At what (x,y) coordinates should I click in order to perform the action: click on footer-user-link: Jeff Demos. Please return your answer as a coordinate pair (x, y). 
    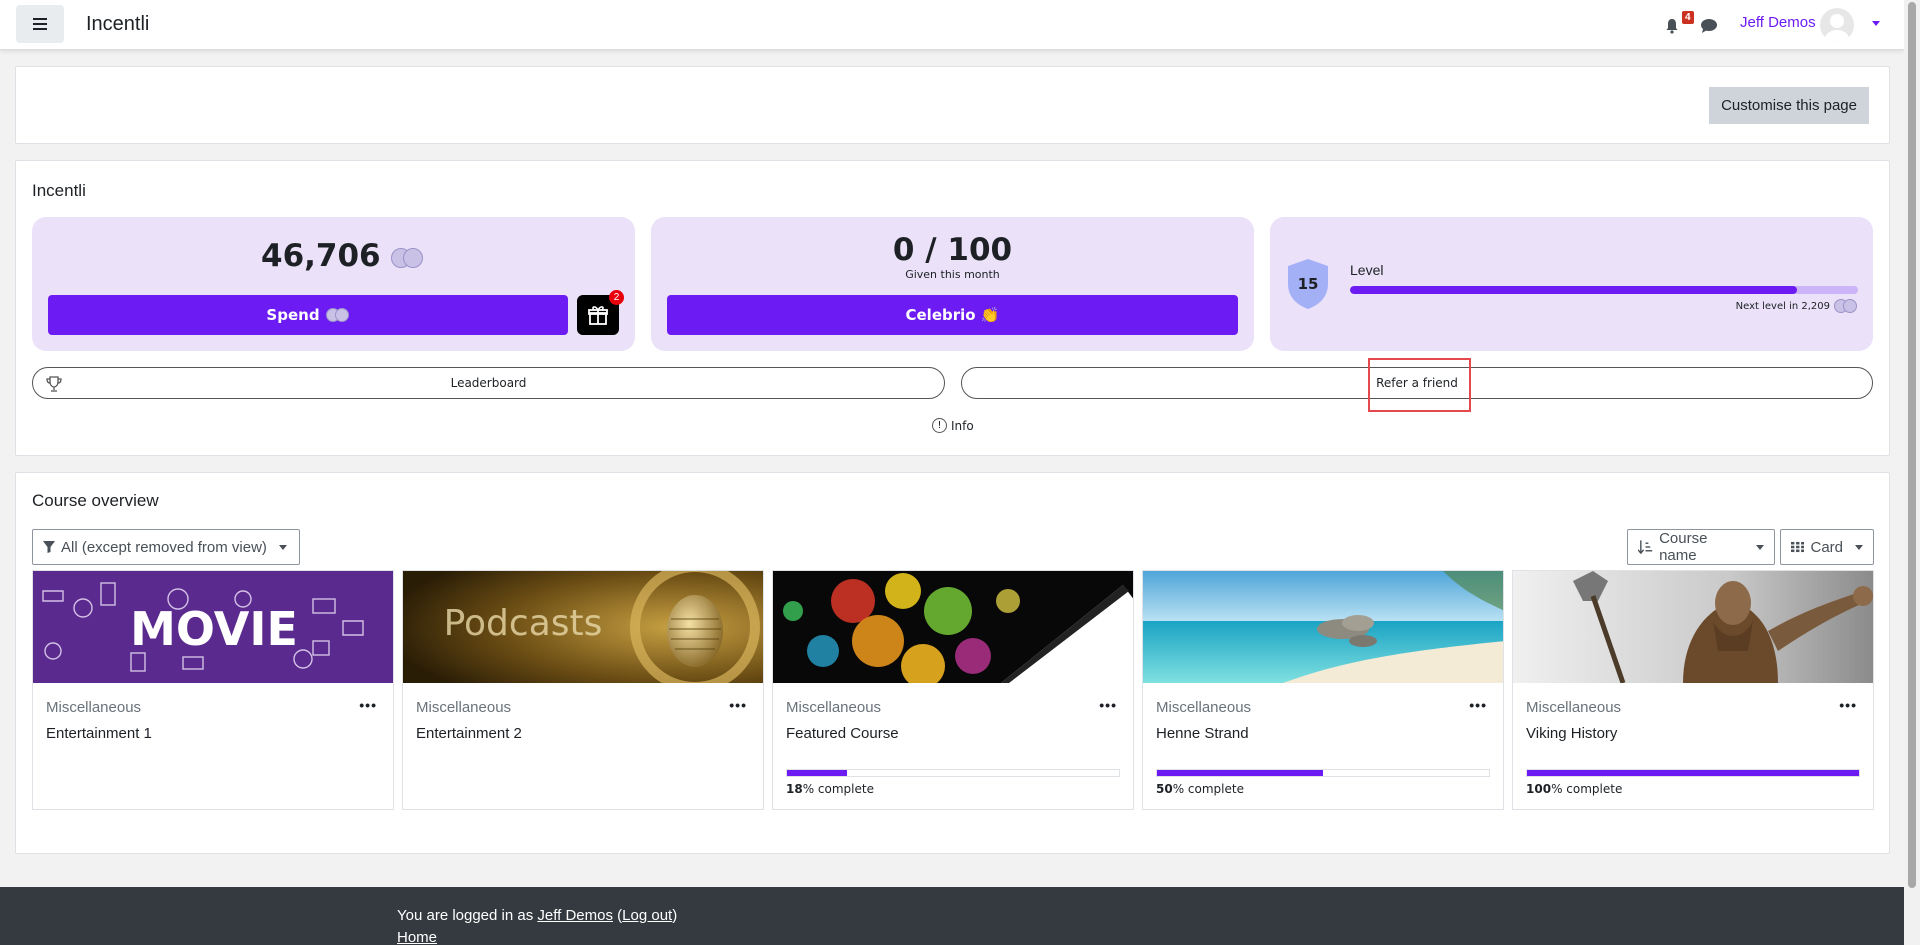
    Looking at the image, I should click on (575, 915).